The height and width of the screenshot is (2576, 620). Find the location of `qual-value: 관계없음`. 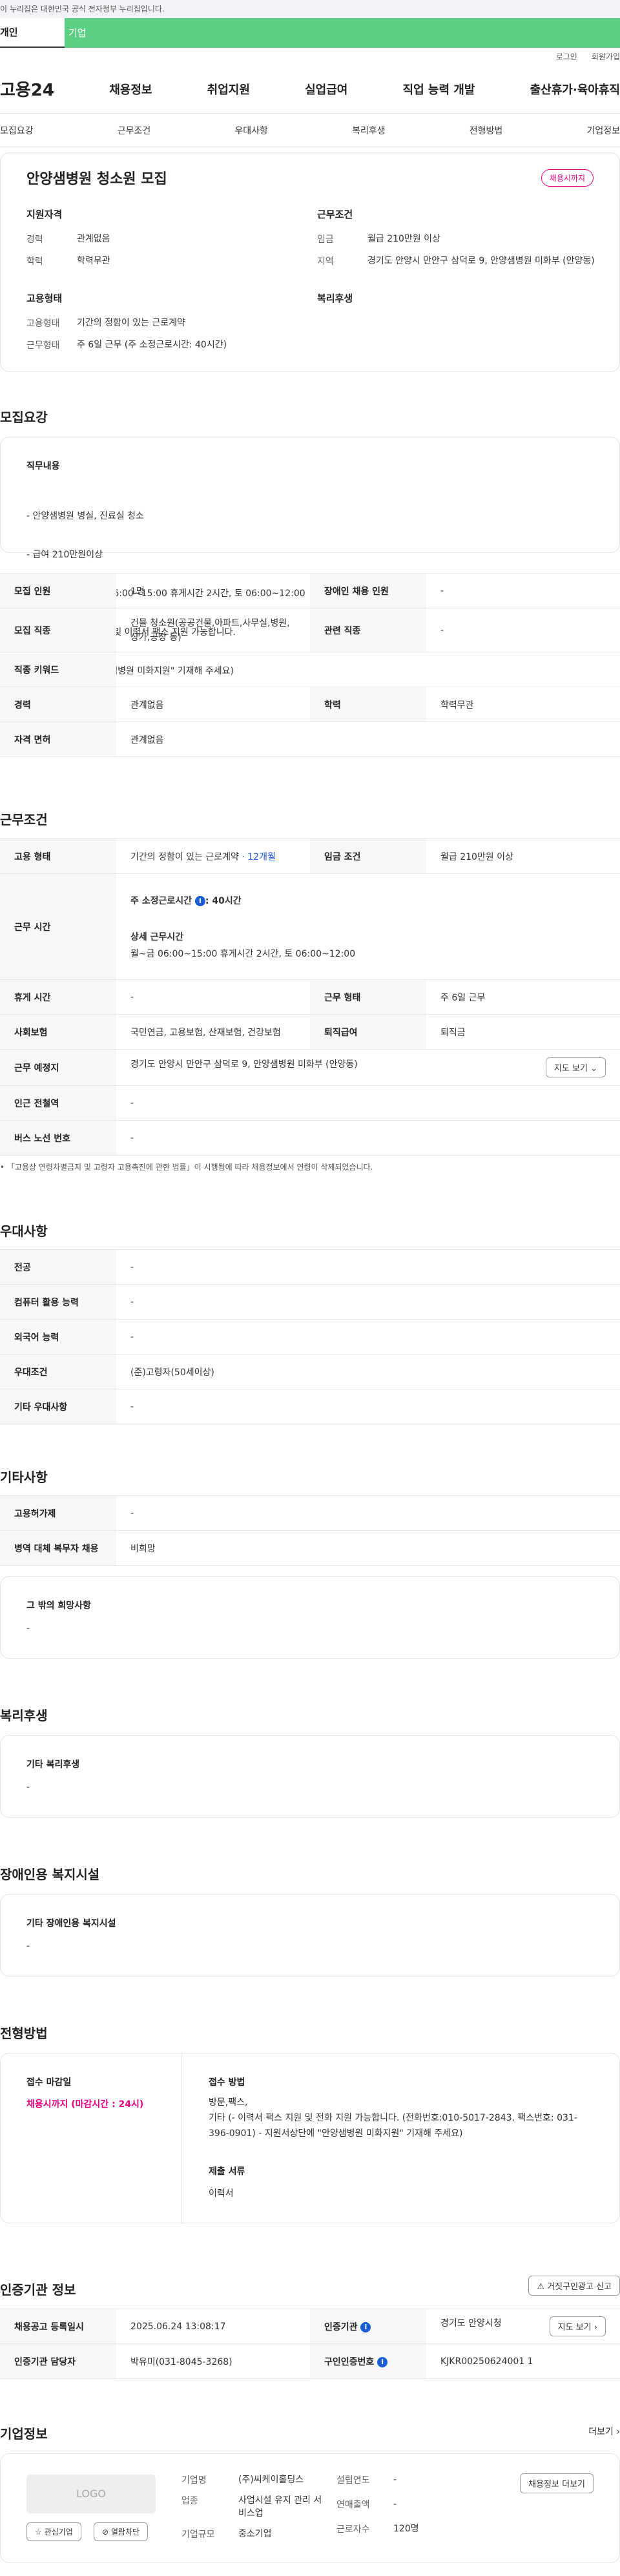

qual-value: 관계없음 is located at coordinates (94, 239).